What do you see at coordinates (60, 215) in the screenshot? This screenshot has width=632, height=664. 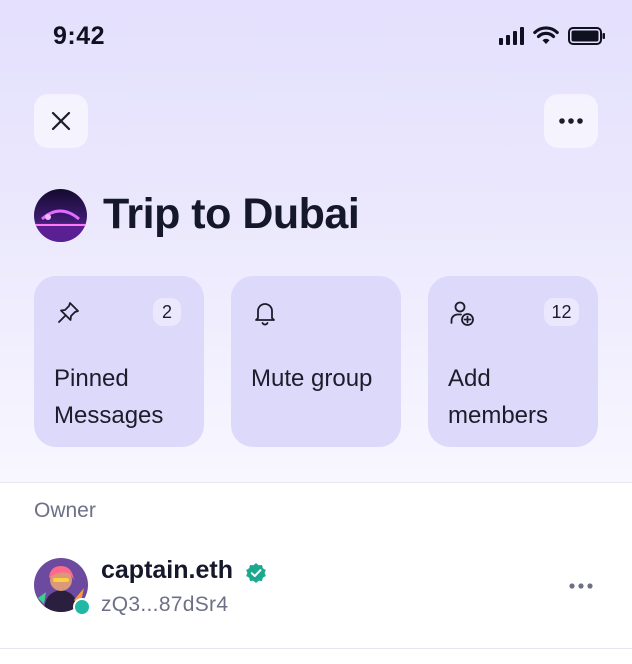 I see `group-avatar` at bounding box center [60, 215].